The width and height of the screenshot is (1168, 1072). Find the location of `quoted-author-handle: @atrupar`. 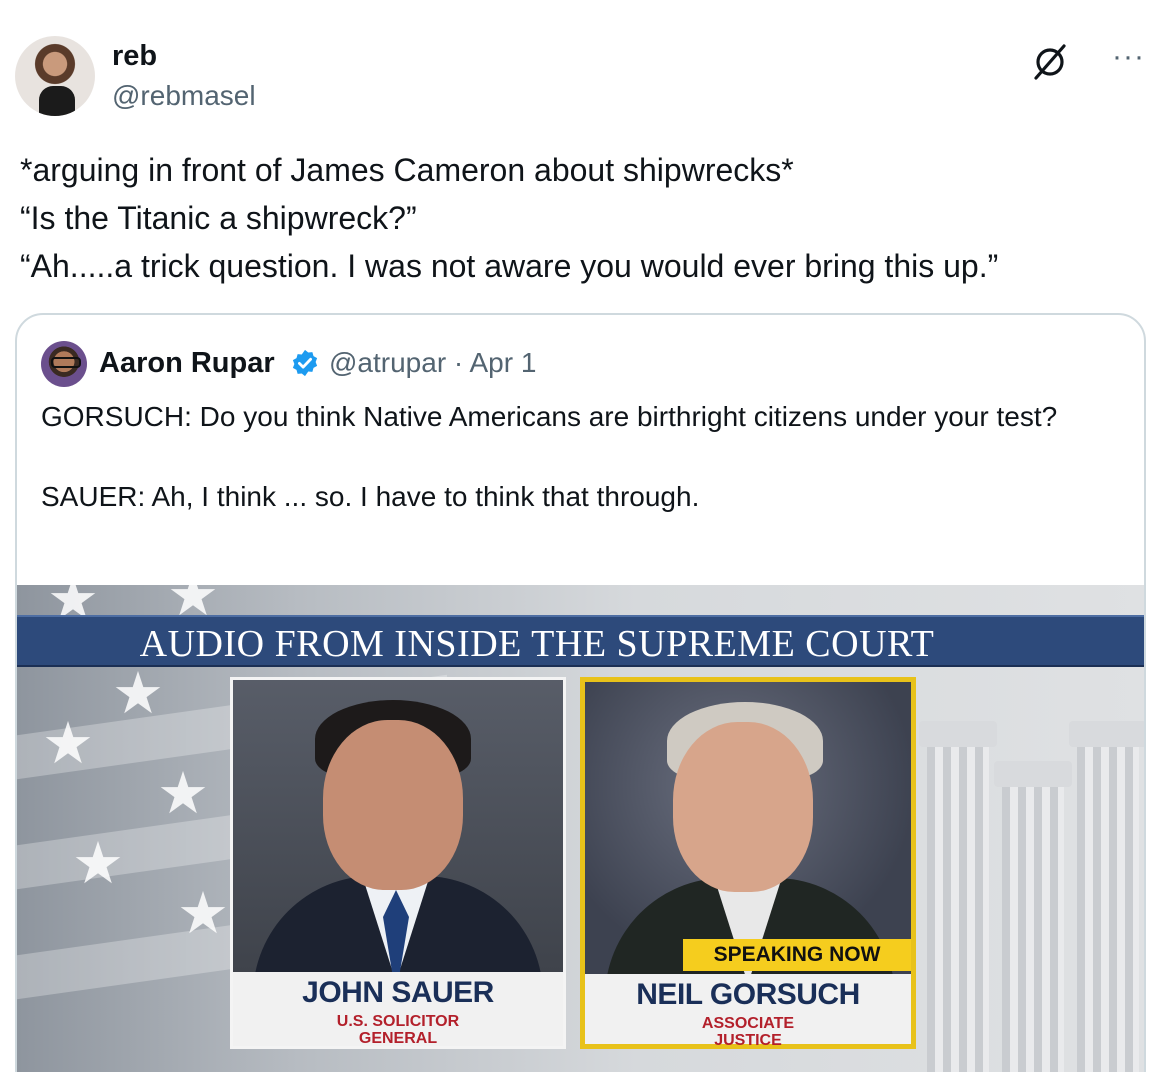

quoted-author-handle: @atrupar is located at coordinates (387, 362).